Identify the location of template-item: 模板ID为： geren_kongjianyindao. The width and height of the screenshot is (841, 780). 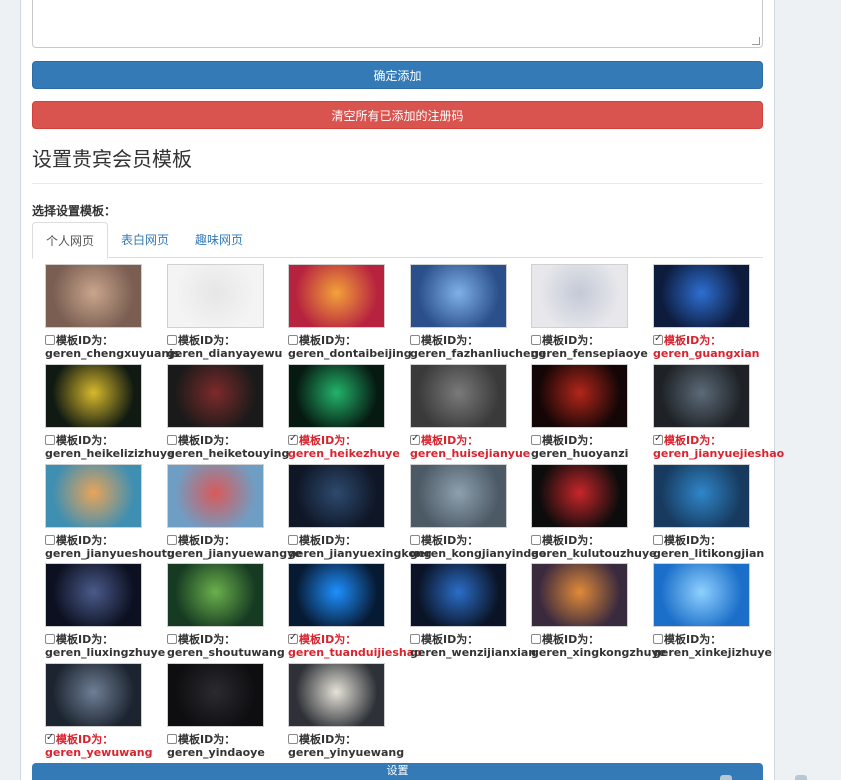
(478, 514).